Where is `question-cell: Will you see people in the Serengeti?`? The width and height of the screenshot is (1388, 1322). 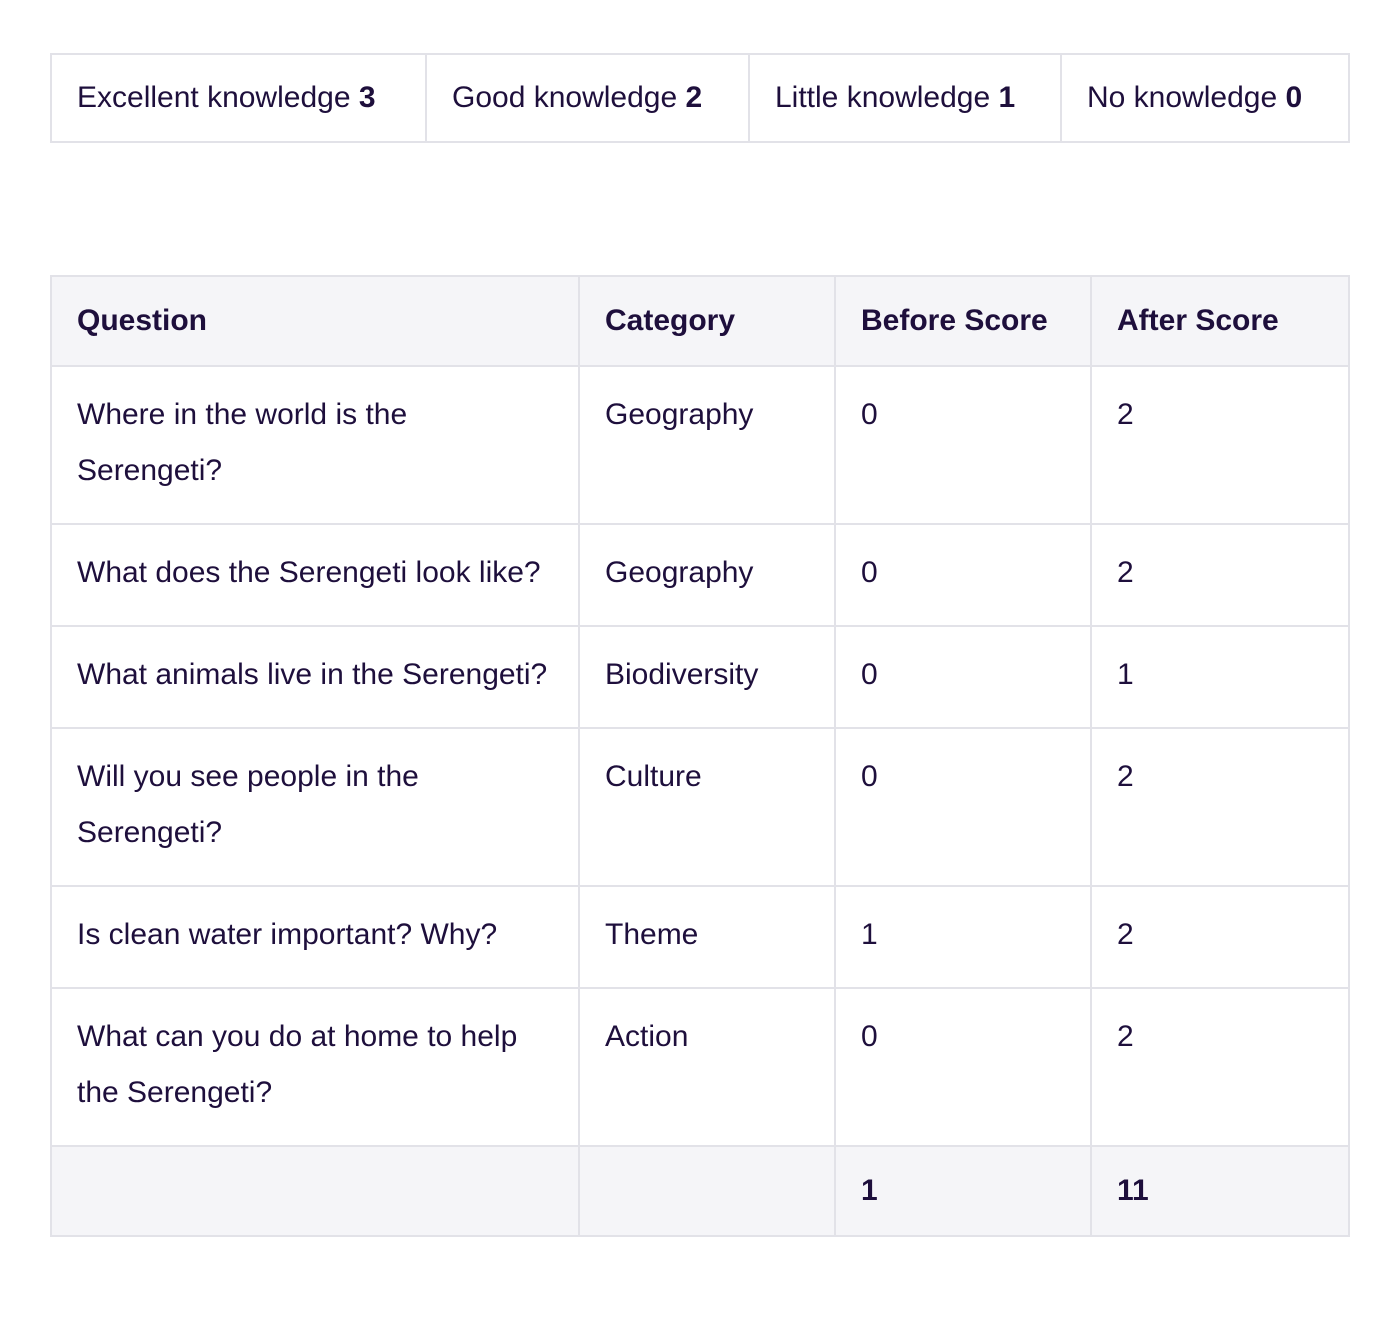
question-cell: Will you see people in the Serengeti? is located at coordinates (315, 807).